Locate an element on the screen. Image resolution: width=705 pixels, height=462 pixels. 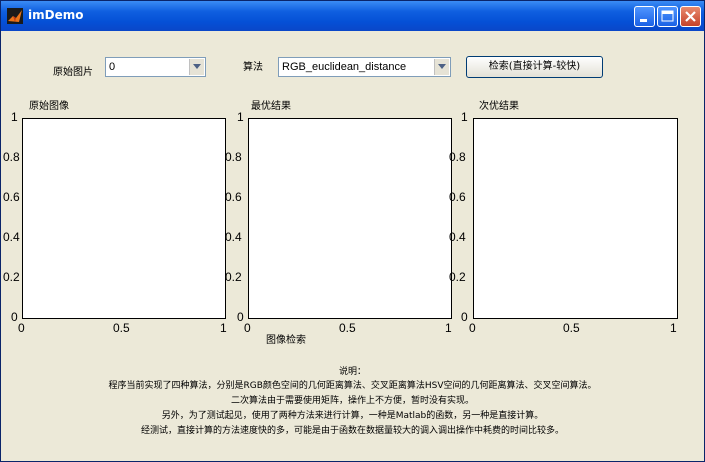
matlab-icon is located at coordinates (15, 16).